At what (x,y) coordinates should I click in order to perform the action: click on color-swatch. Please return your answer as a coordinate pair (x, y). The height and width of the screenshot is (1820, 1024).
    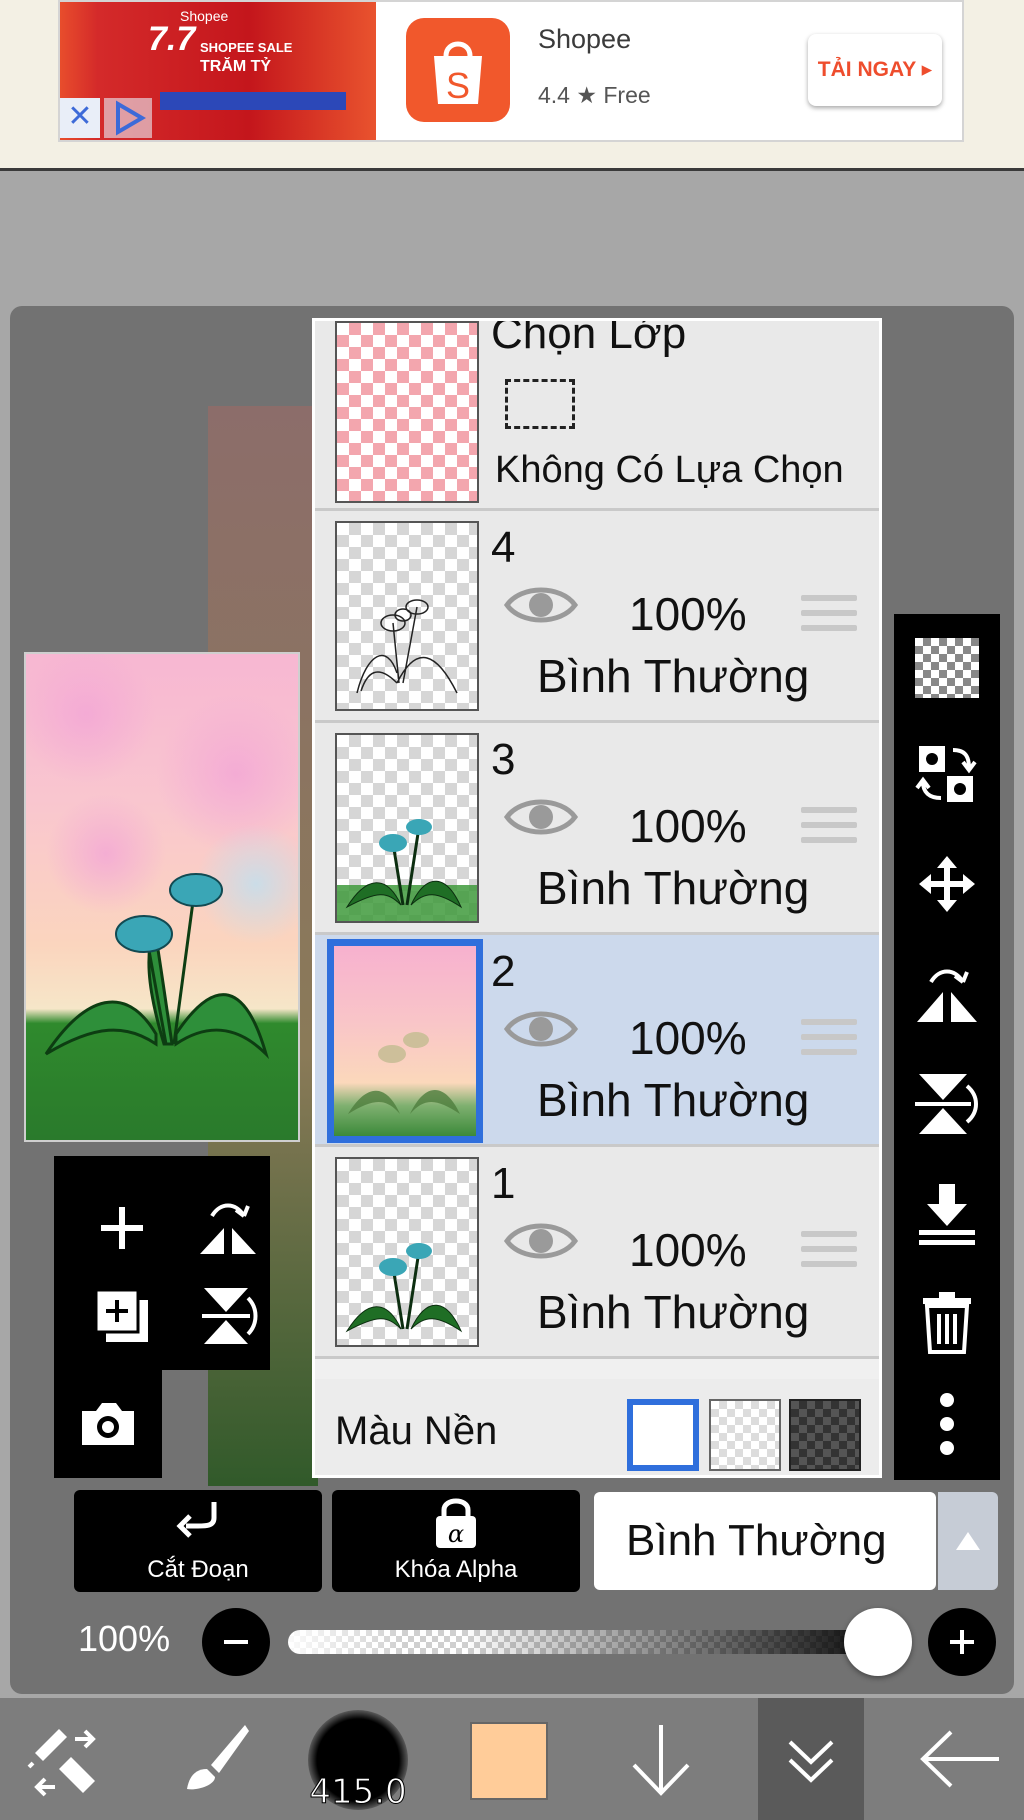
    Looking at the image, I should click on (509, 1761).